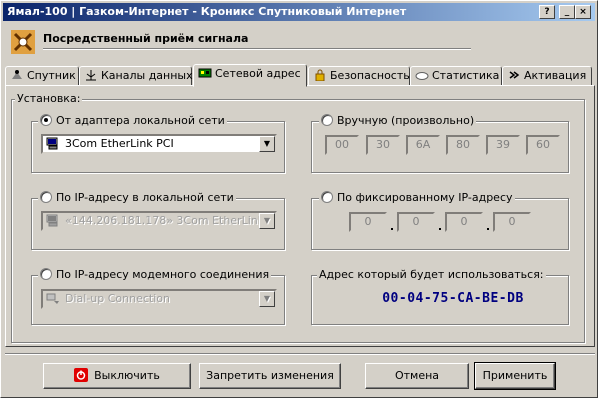 The width and height of the screenshot is (598, 398). Describe the element at coordinates (258, 73) in the screenshot. I see `tab-network-address-label: Сетевой адрес` at that location.